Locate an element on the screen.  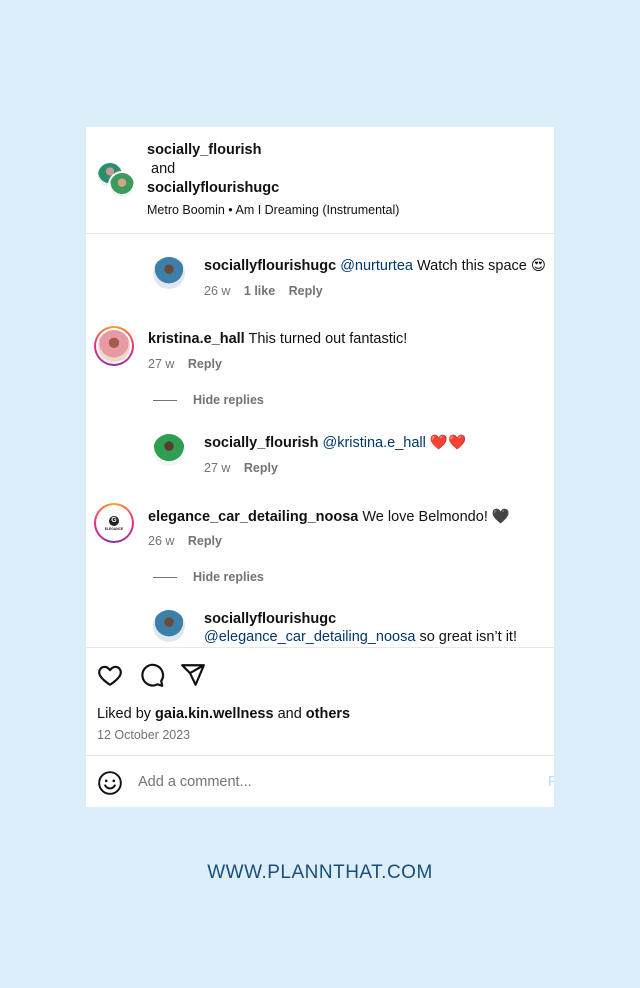
header-joiner: and is located at coordinates (163, 169).